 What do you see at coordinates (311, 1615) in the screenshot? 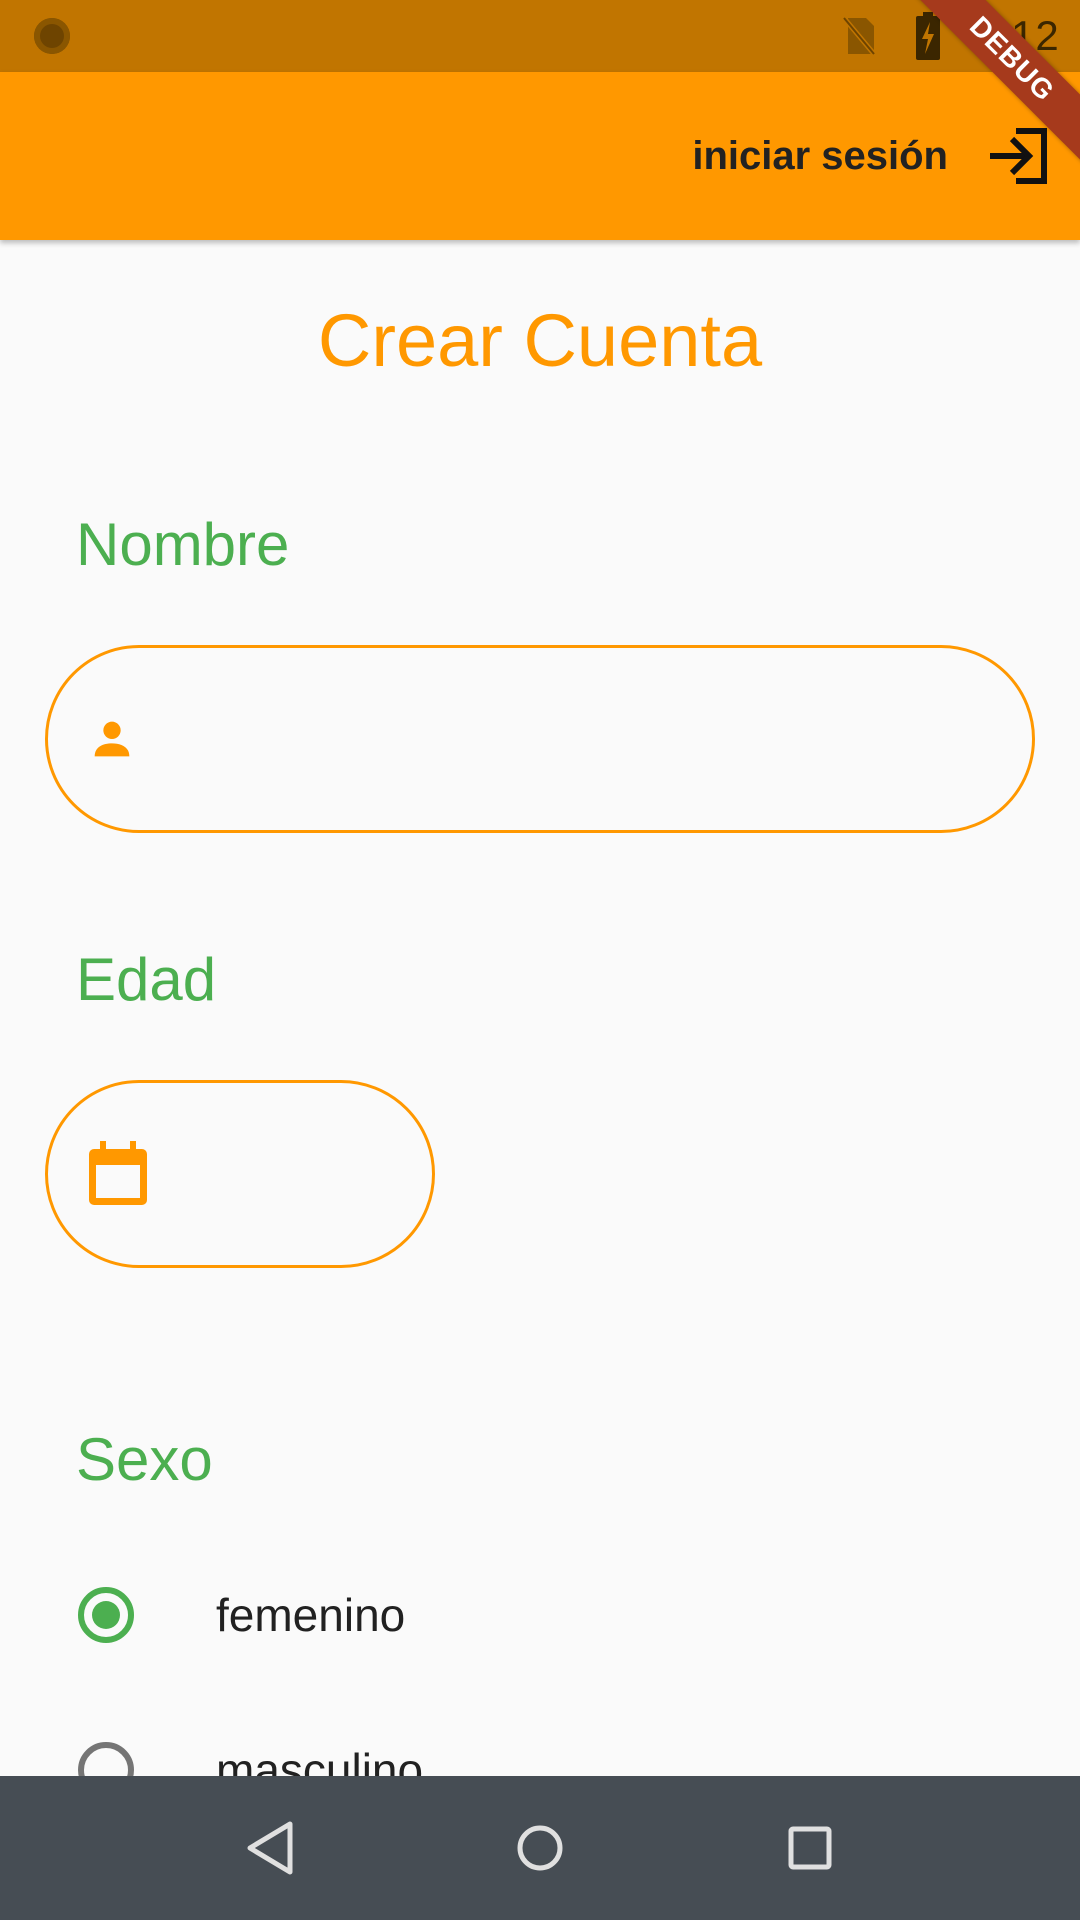
I see `radio-label-femenino: femenino` at bounding box center [311, 1615].